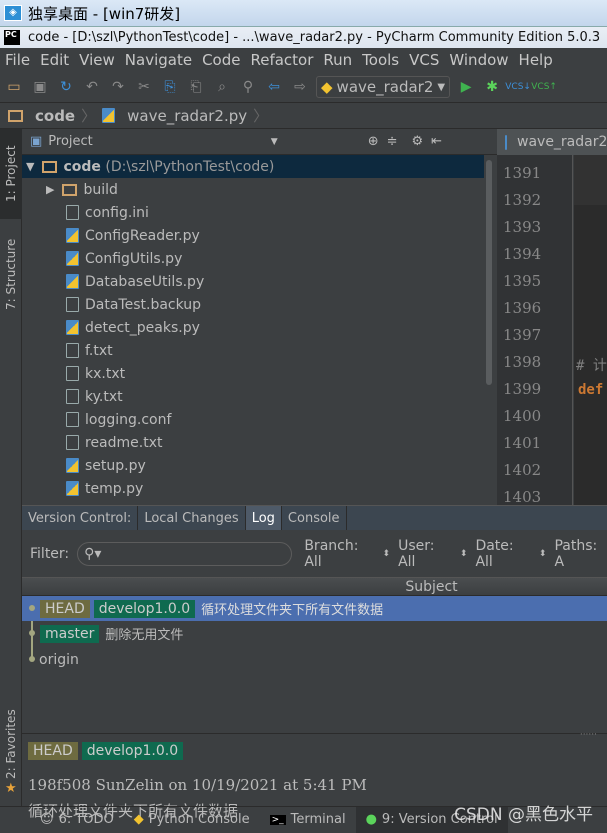 The image size is (607, 833). What do you see at coordinates (145, 281) in the screenshot?
I see `tree-item-label: DatabaseUtils.py` at bounding box center [145, 281].